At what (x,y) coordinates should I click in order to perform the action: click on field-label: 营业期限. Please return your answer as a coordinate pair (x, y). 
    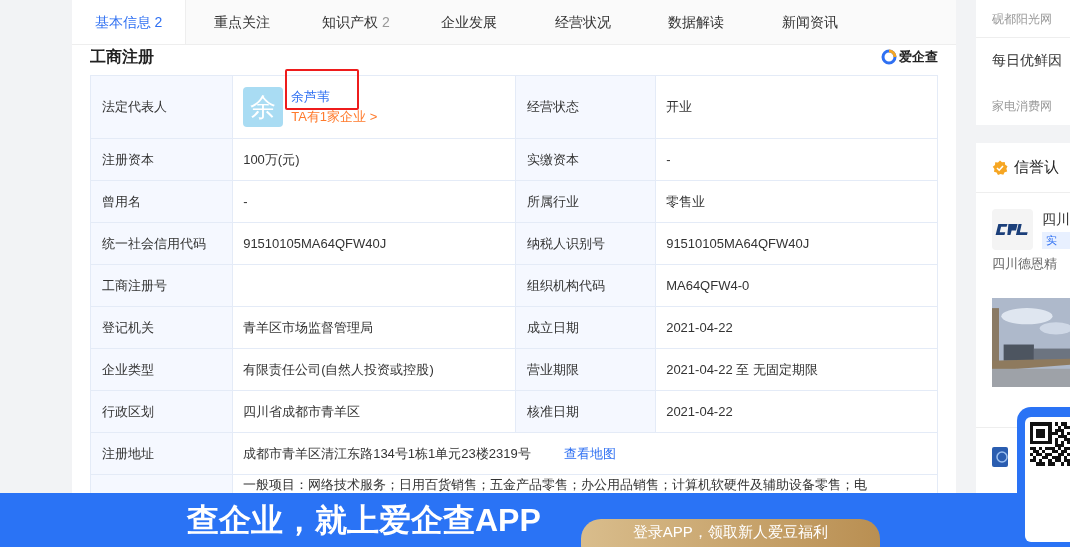
    Looking at the image, I should click on (585, 369).